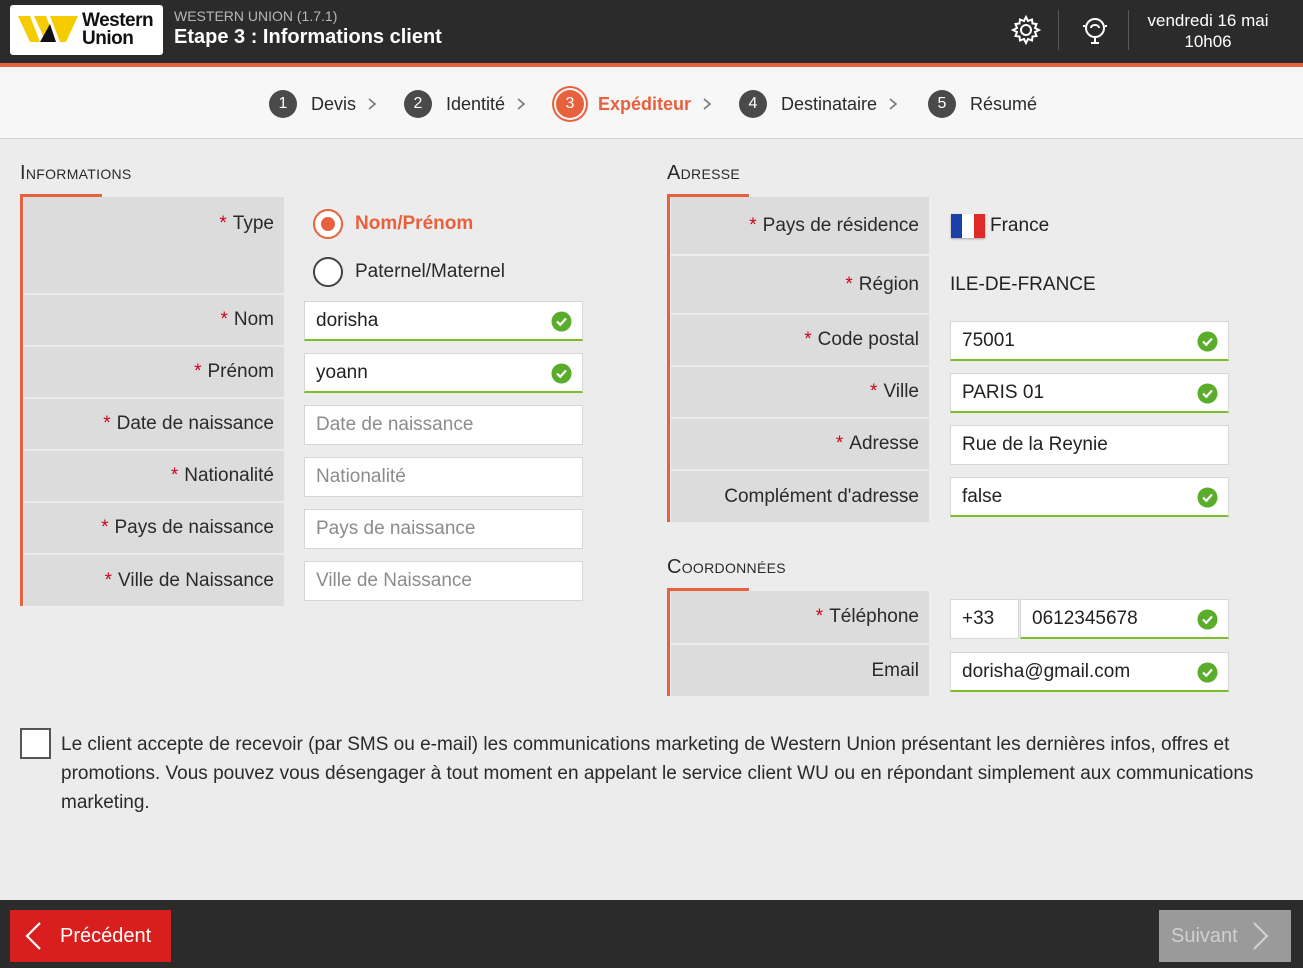  I want to click on label-complement-adresse: Complément d'adresse, so click(800, 496).